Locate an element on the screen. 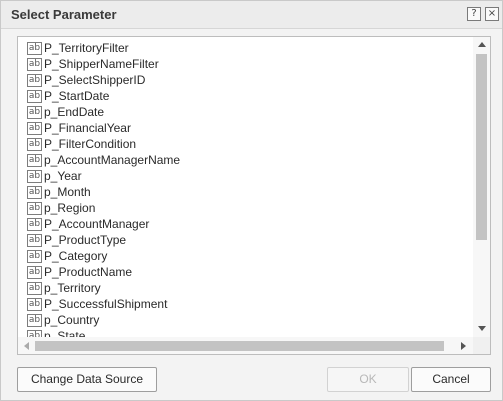 The width and height of the screenshot is (503, 401). scrollbar-corner is located at coordinates (481, 345).